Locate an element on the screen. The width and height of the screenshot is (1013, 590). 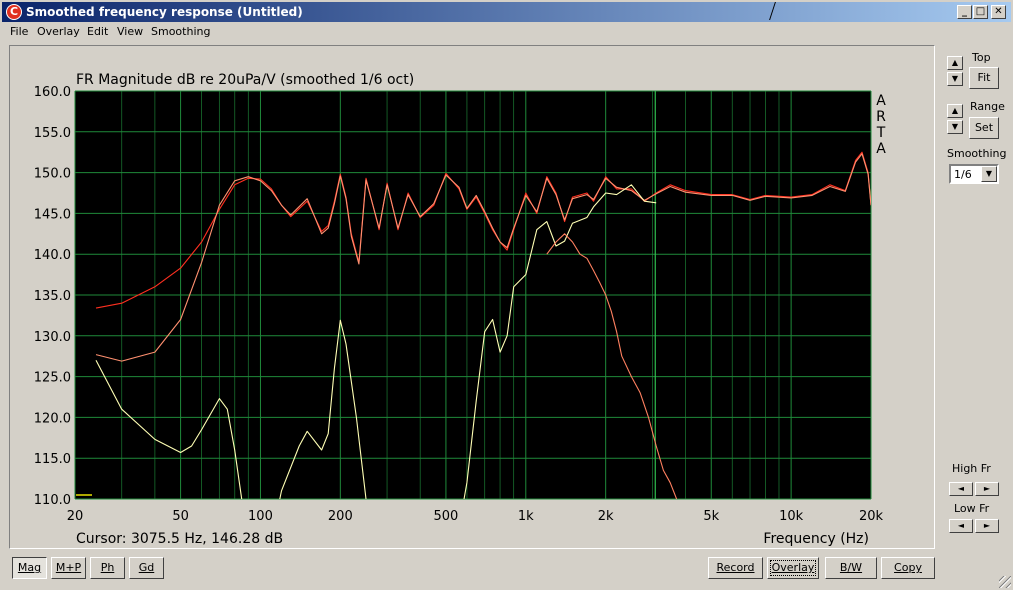
cursor-readout: Cursor: 3075.5 Hz, 146.28 dB is located at coordinates (179, 539).